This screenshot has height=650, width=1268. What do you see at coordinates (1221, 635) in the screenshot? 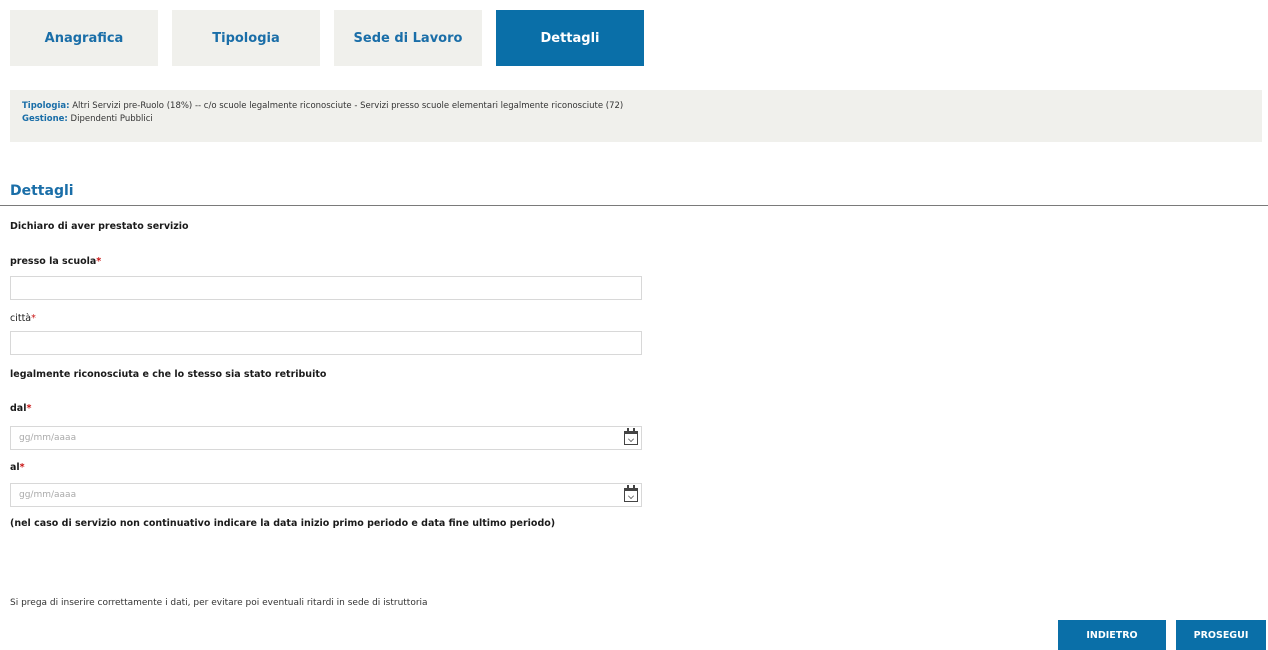
I see `next-button: PROSEGUI` at bounding box center [1221, 635].